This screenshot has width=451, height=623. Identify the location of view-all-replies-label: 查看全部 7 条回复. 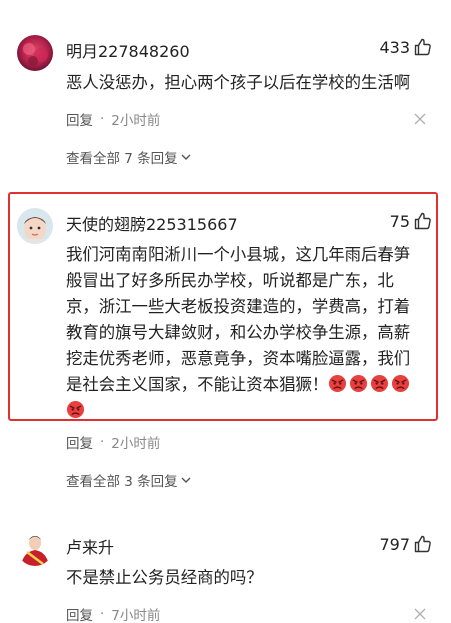
(122, 159).